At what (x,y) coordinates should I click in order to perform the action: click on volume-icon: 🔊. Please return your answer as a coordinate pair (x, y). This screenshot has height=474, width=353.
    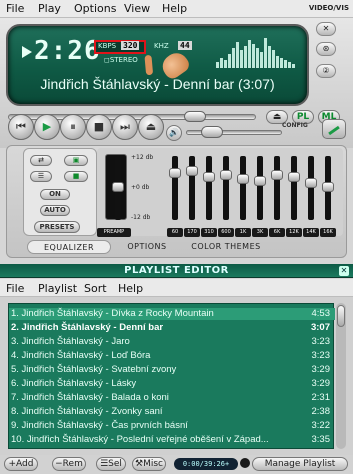
    Looking at the image, I should click on (174, 133).